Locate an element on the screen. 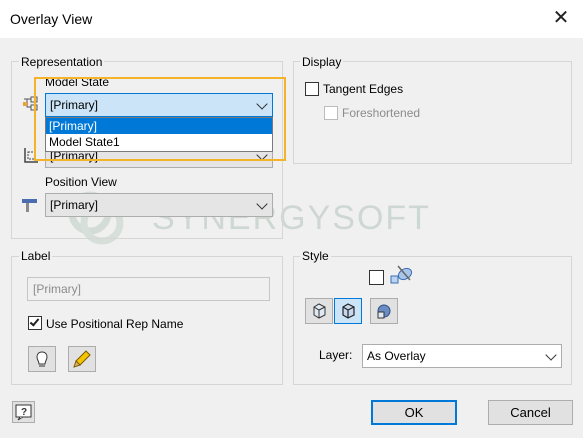 This screenshot has height=438, width=583. shaded-cube-icon is located at coordinates (319, 311).